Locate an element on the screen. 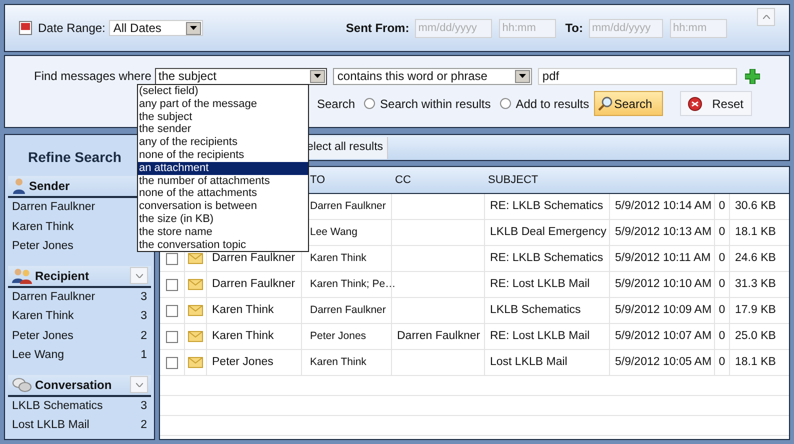 The image size is (794, 444). chevron-down-icon is located at coordinates (139, 276).